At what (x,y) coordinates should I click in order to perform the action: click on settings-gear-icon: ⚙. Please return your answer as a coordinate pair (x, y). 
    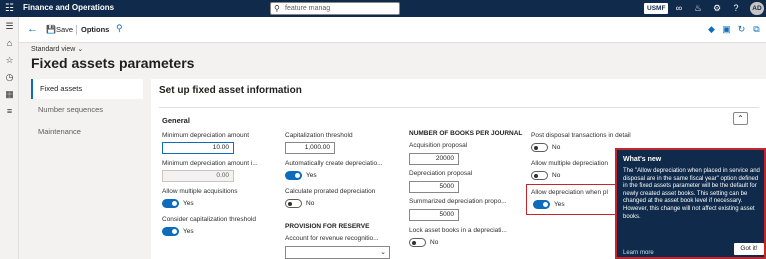
    Looking at the image, I should click on (717, 8).